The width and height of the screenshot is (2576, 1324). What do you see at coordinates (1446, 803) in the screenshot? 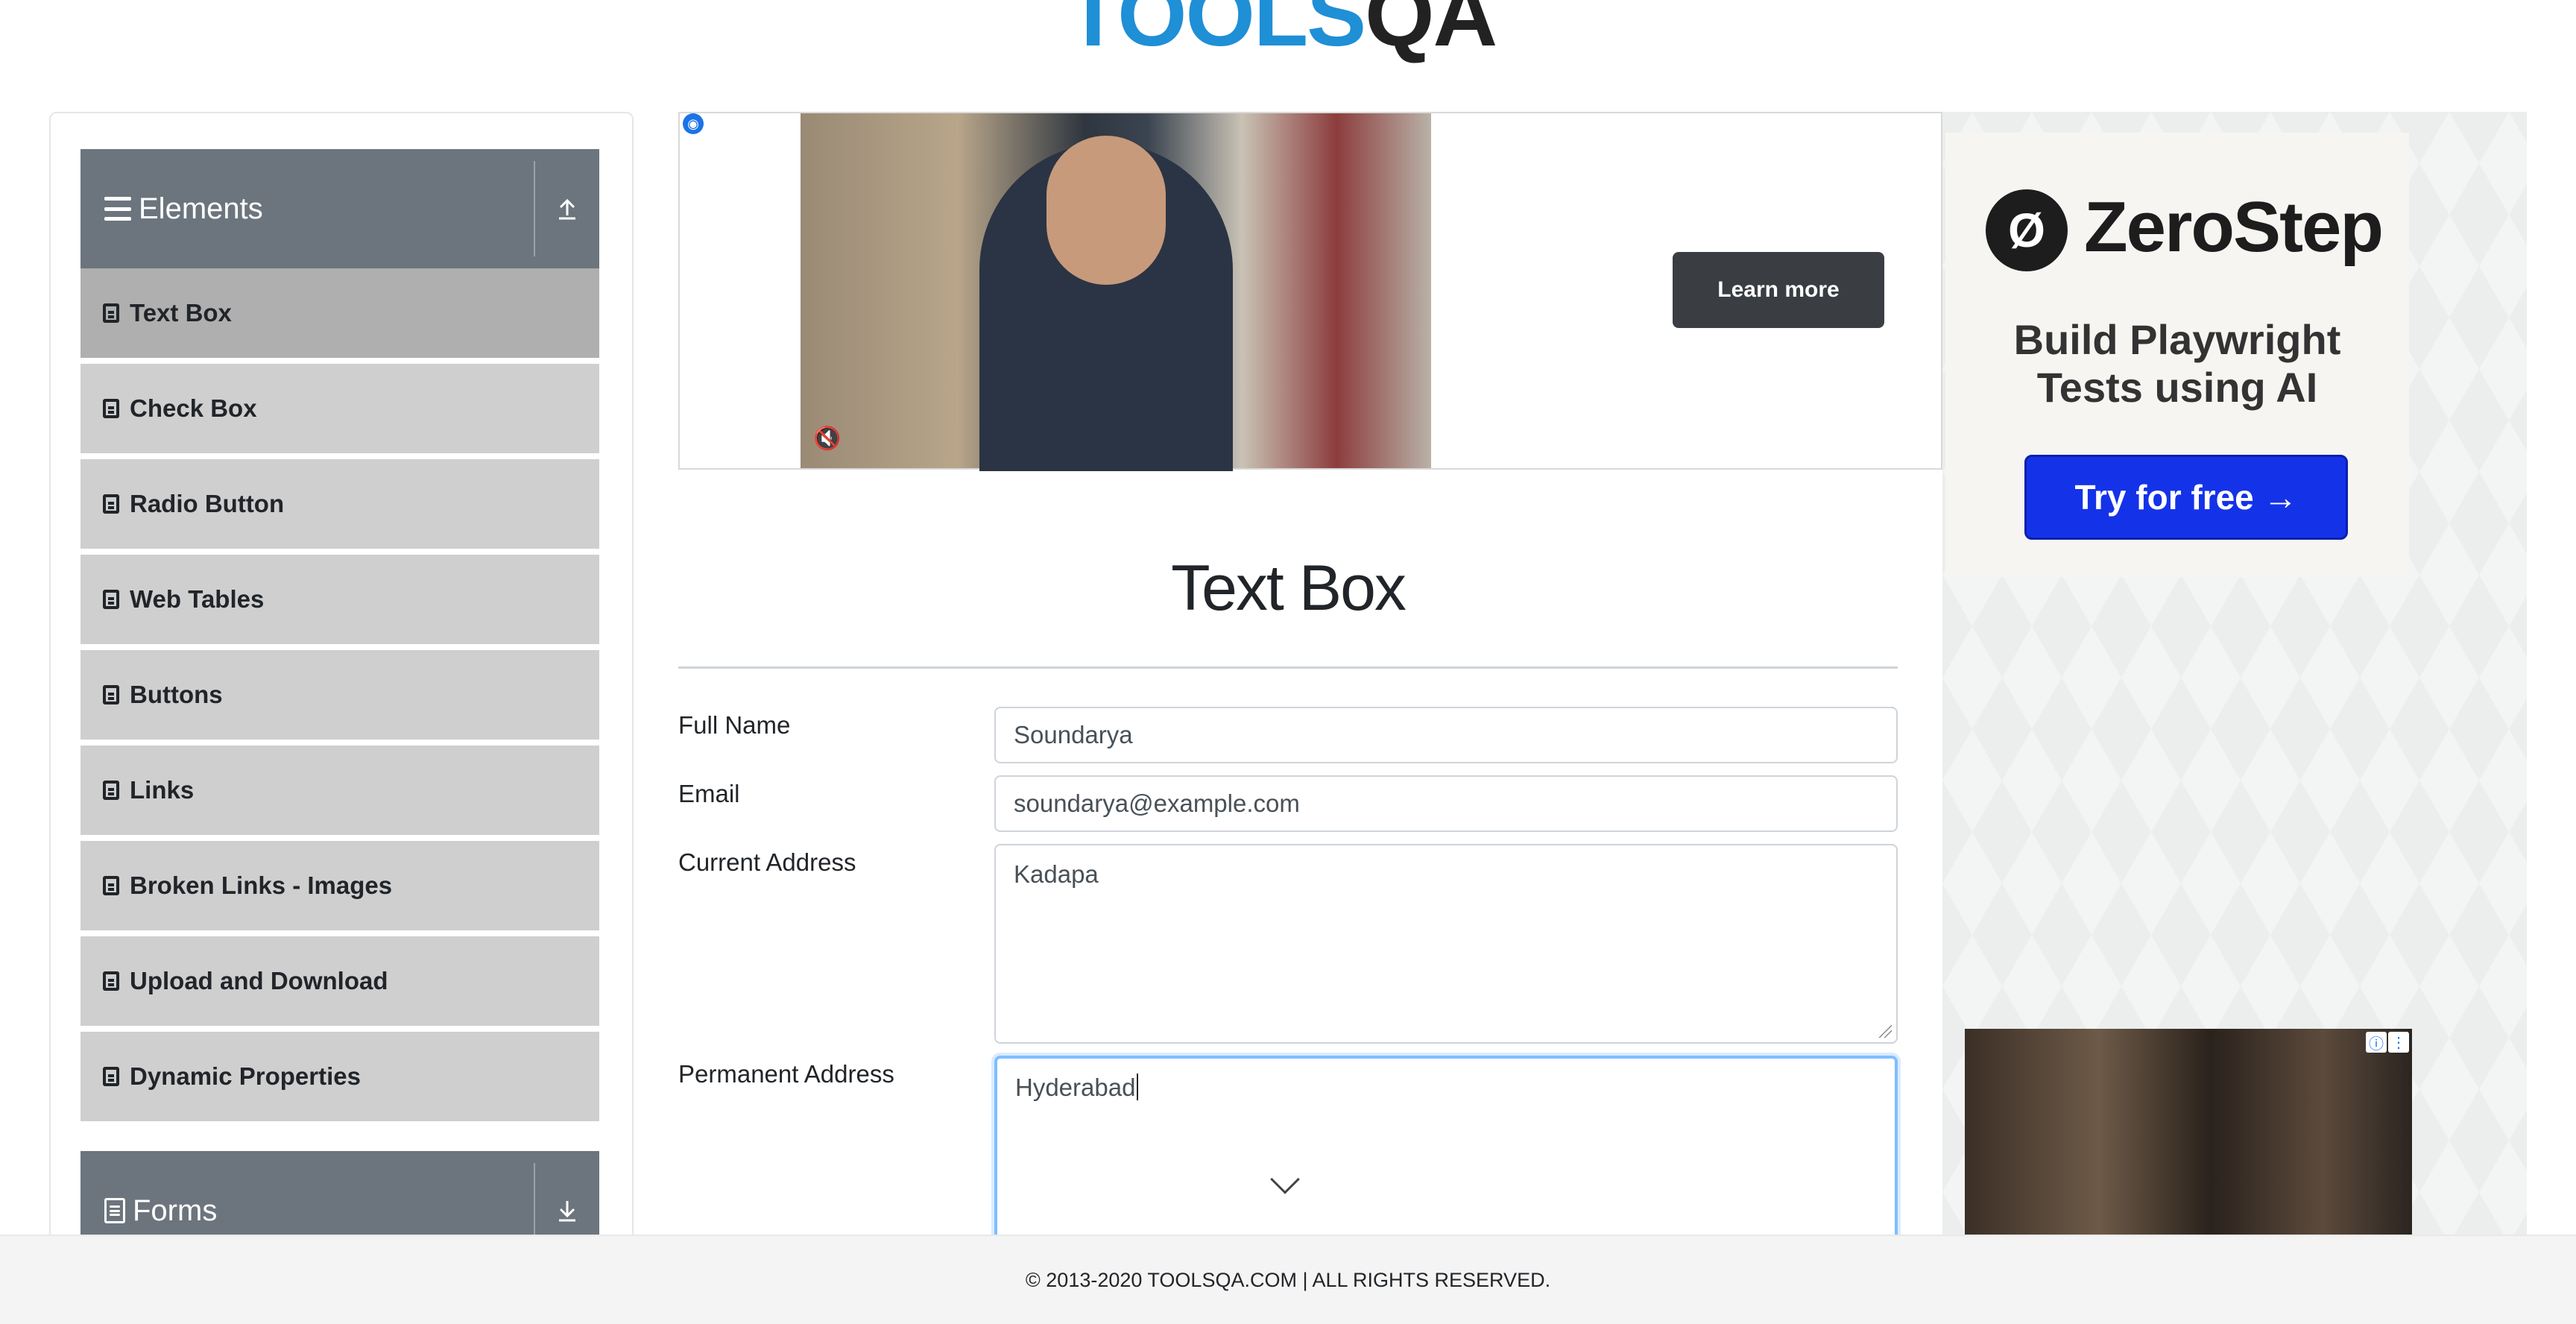
I see `email-input: soundarya@example.com` at bounding box center [1446, 803].